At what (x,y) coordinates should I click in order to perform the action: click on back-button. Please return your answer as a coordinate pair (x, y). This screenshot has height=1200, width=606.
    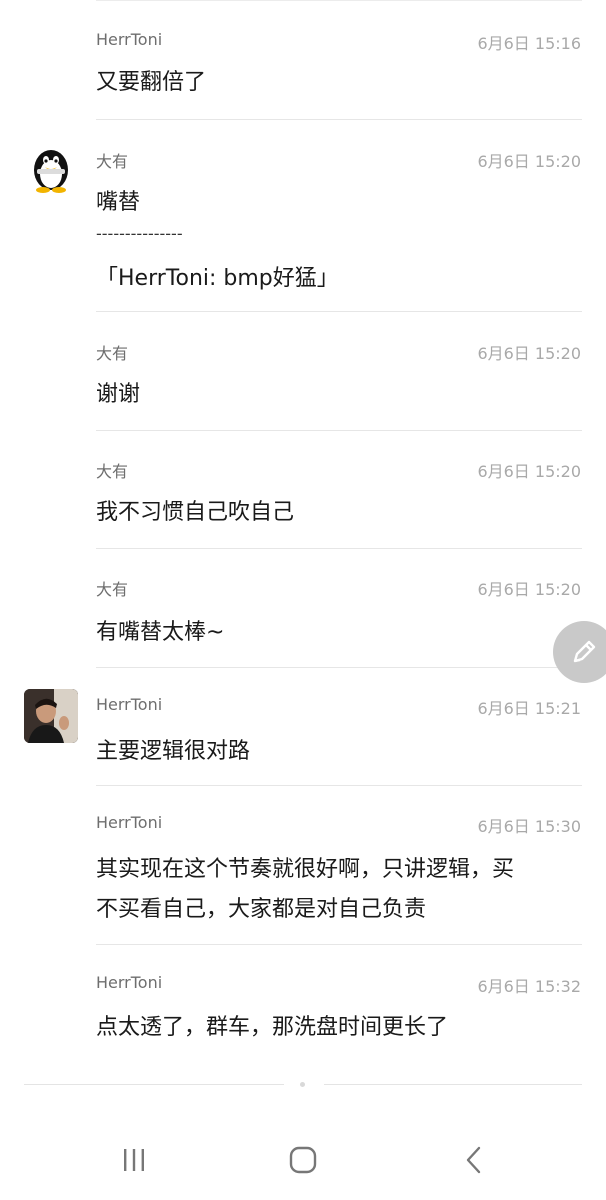
    Looking at the image, I should click on (474, 1160).